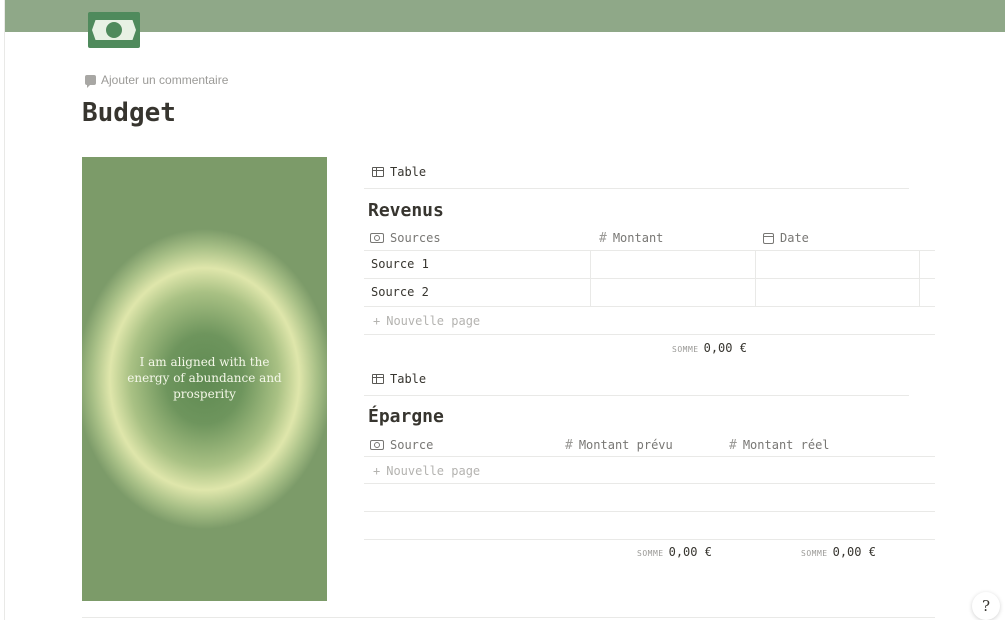  Describe the element at coordinates (406, 210) in the screenshot. I see `revenus-title: Revenus` at that location.